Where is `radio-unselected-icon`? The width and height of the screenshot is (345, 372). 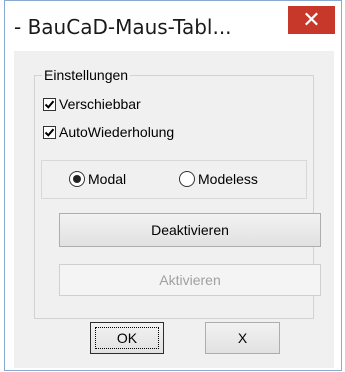
radio-unselected-icon is located at coordinates (187, 179).